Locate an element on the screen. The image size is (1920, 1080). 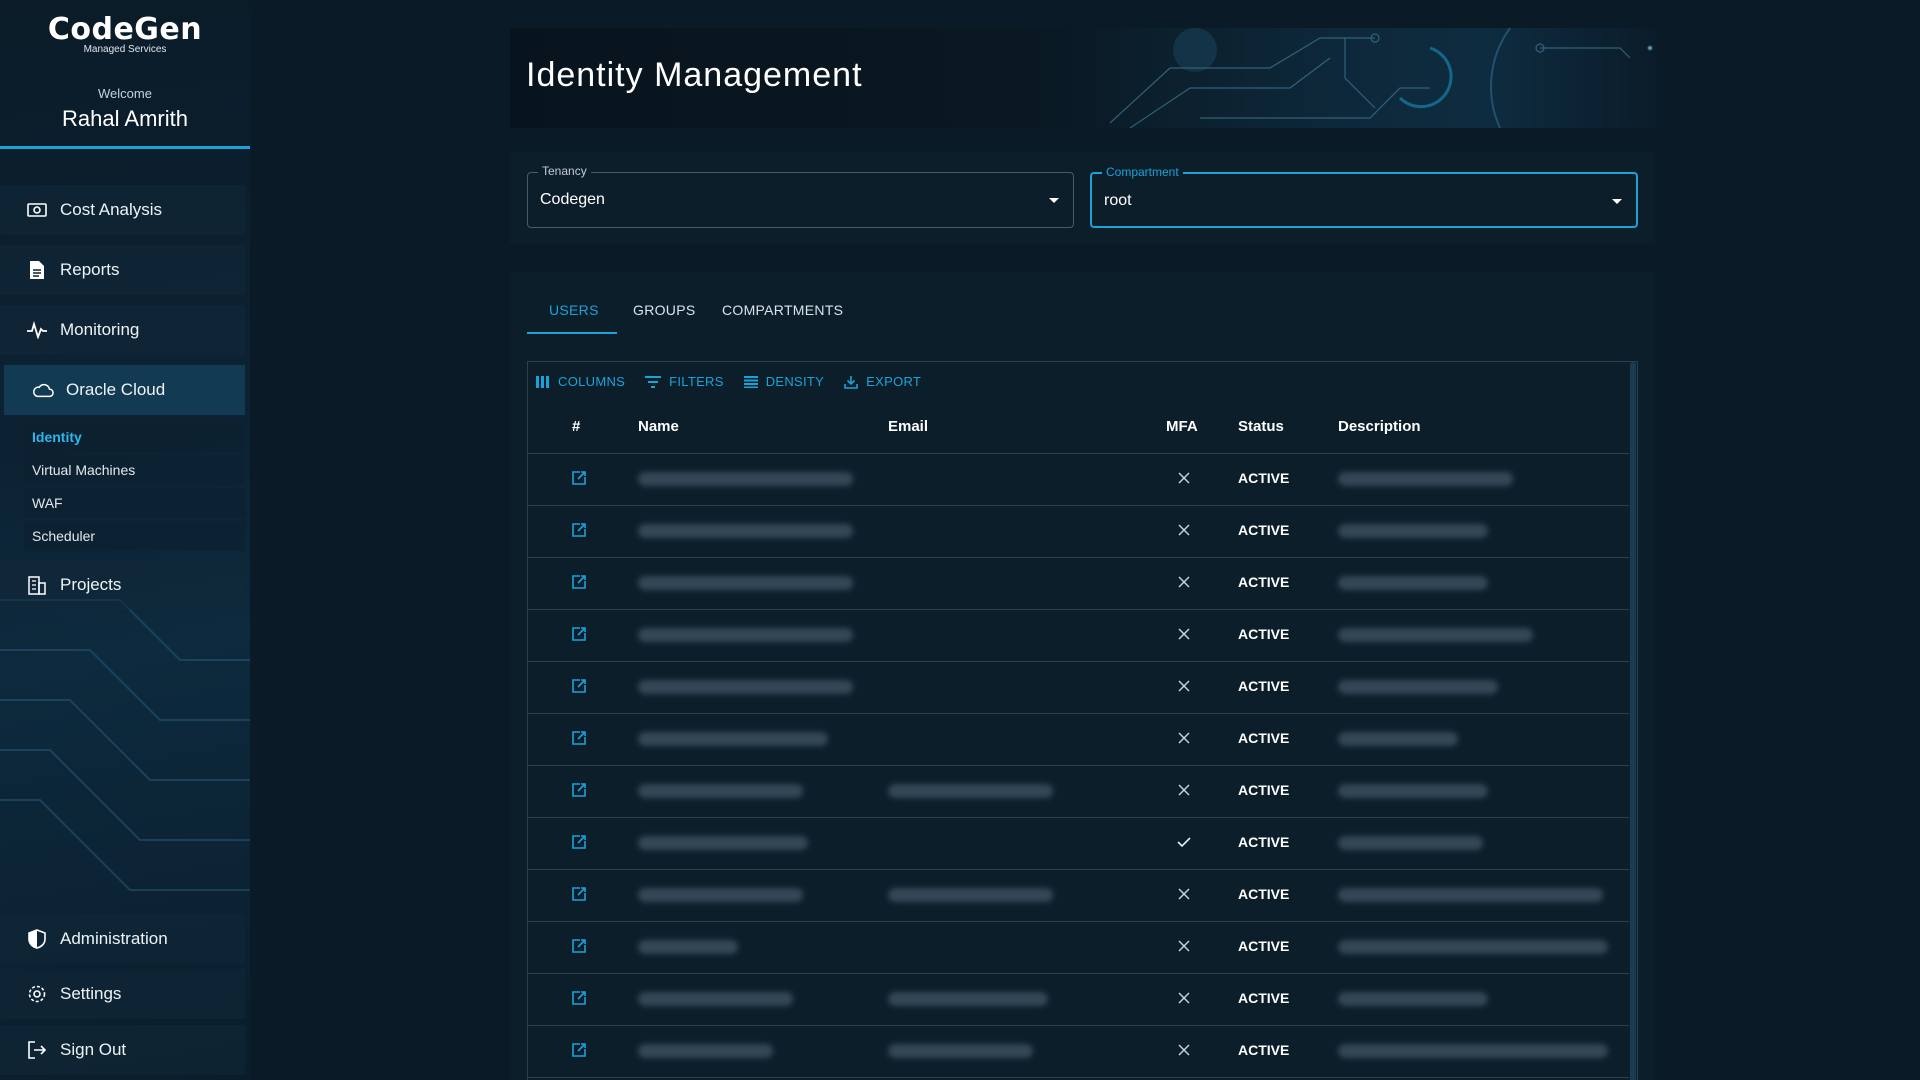
tab-users: USERS is located at coordinates (574, 310).